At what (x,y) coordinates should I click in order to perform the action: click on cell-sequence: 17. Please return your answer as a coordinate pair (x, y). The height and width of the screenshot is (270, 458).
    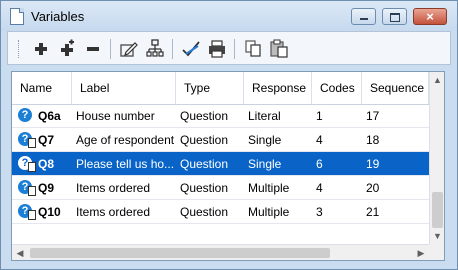
    Looking at the image, I should click on (373, 116).